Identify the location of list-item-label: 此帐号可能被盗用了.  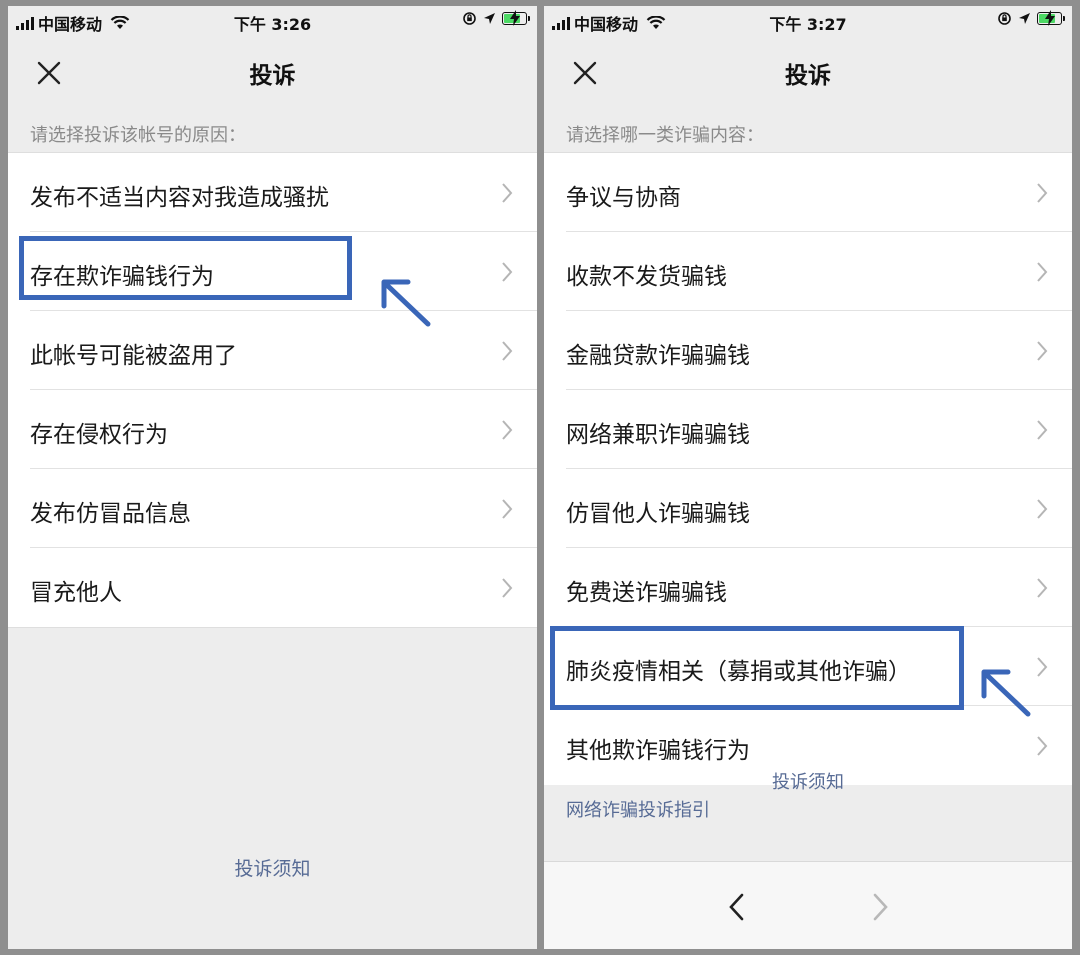
(133, 356).